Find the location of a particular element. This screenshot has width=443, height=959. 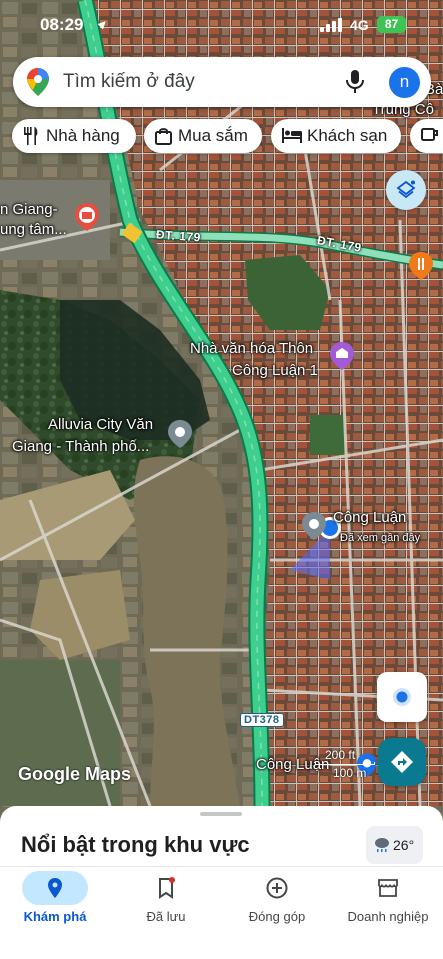

coffee-icon is located at coordinates (429, 134).